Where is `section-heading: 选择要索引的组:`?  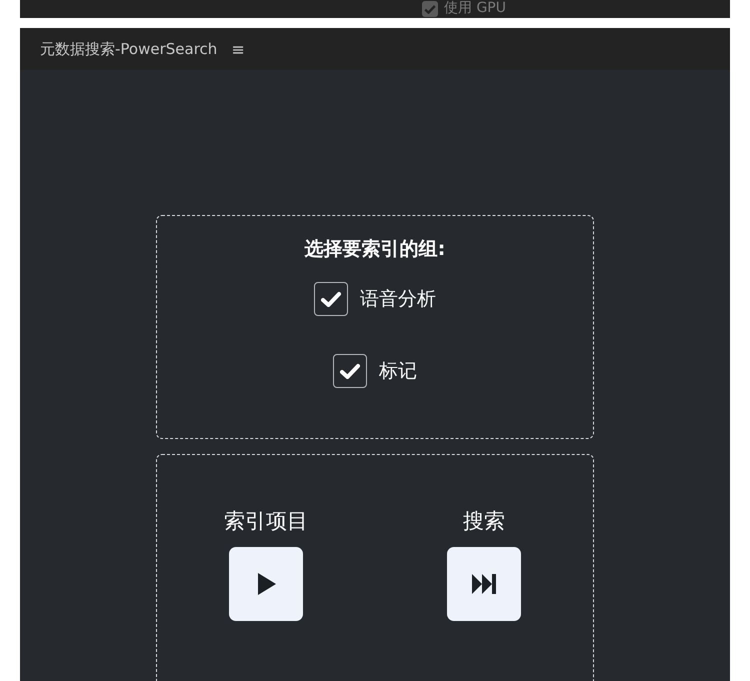
section-heading: 选择要索引的组: is located at coordinates (375, 249).